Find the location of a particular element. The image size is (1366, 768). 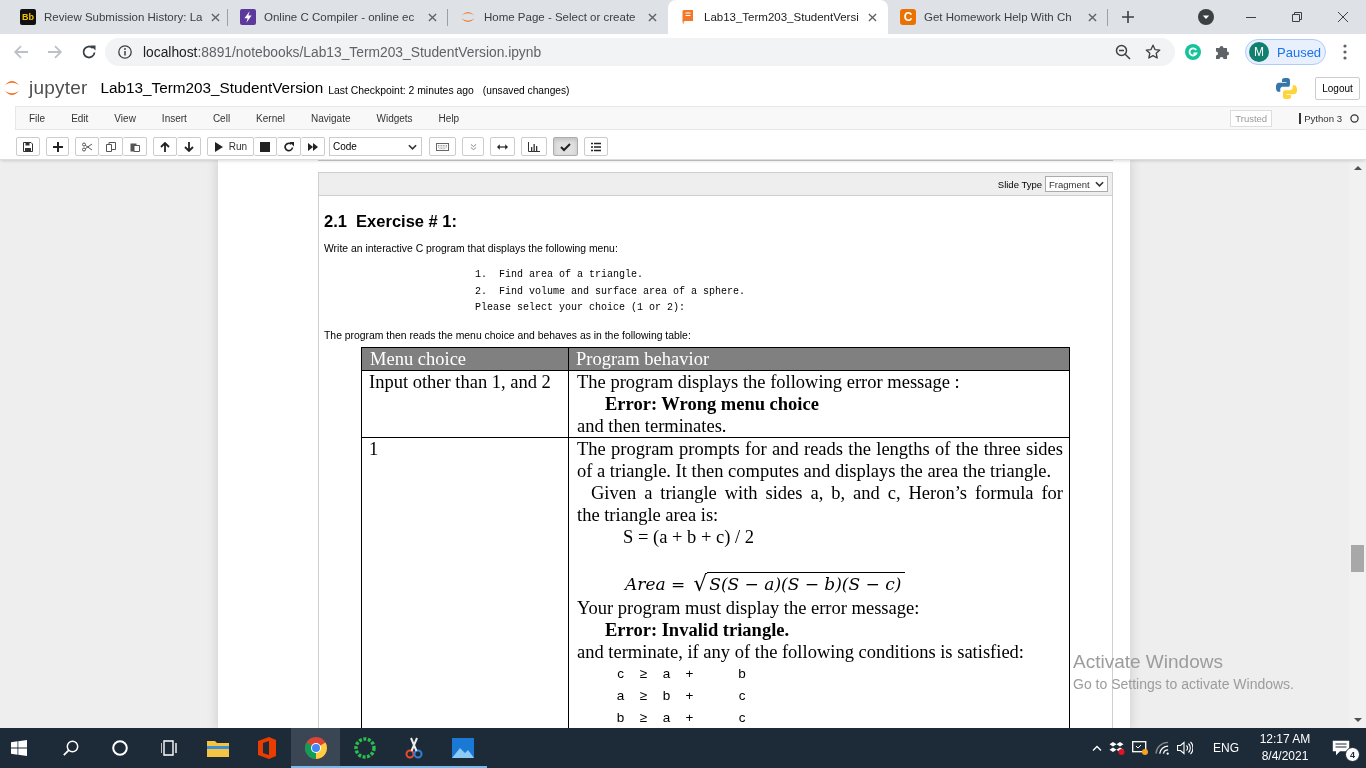

paste-button is located at coordinates (135, 146).